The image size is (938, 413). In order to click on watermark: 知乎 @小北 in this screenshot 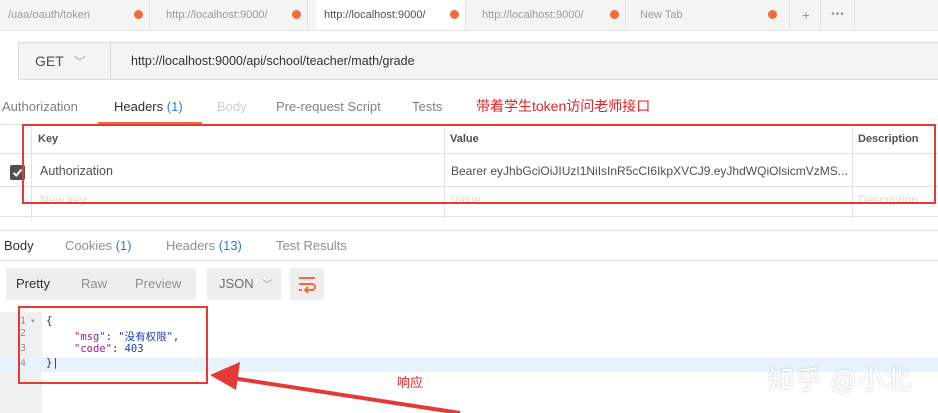, I will do `click(840, 380)`.